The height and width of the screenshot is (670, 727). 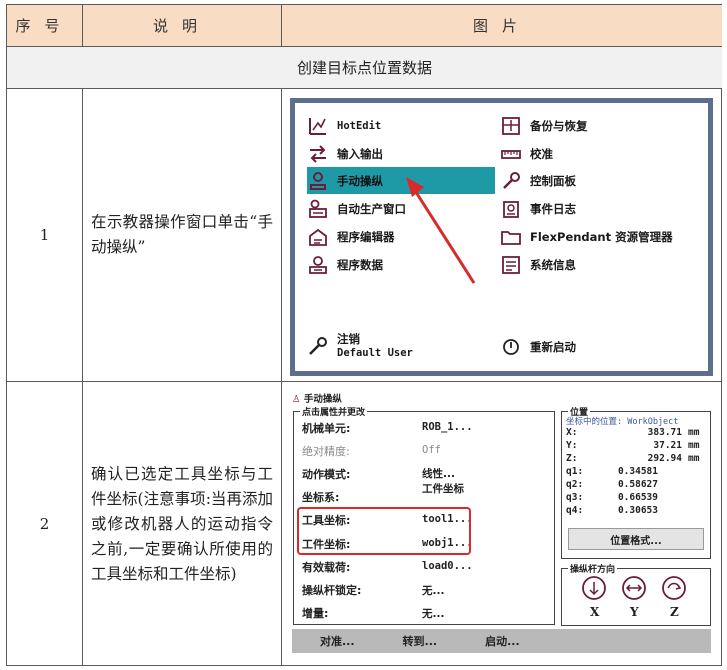 What do you see at coordinates (637, 497) in the screenshot?
I see `pos-q3-value: 0.66539` at bounding box center [637, 497].